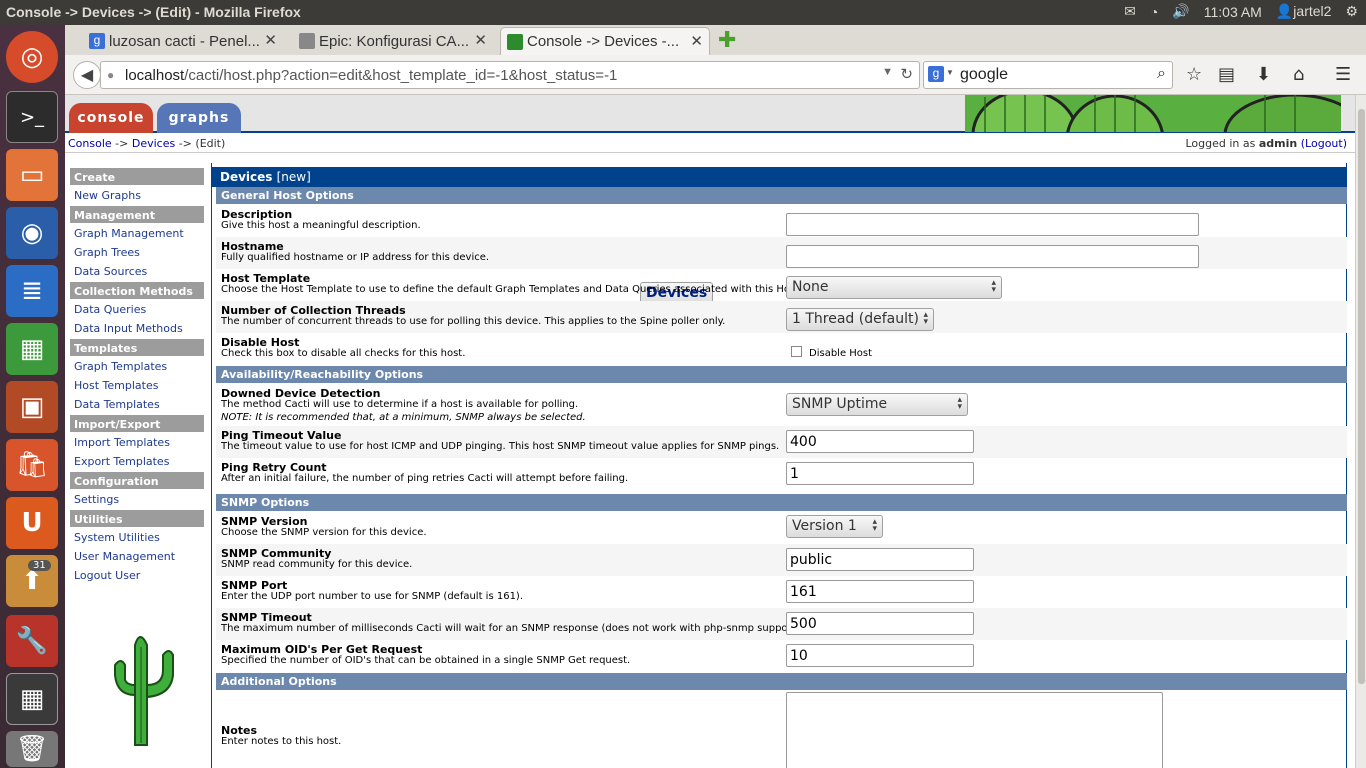  I want to click on login-prefix: Logged in as, so click(1222, 143).